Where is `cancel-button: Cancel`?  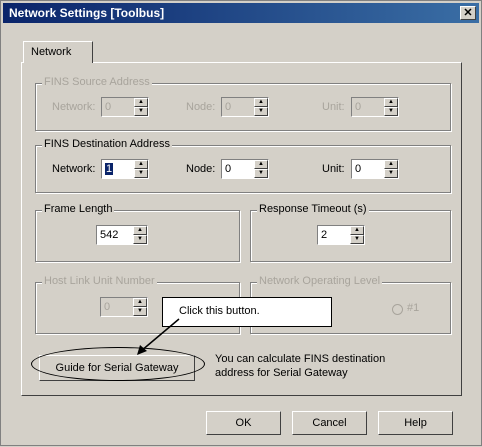
cancel-button: Cancel is located at coordinates (329, 423).